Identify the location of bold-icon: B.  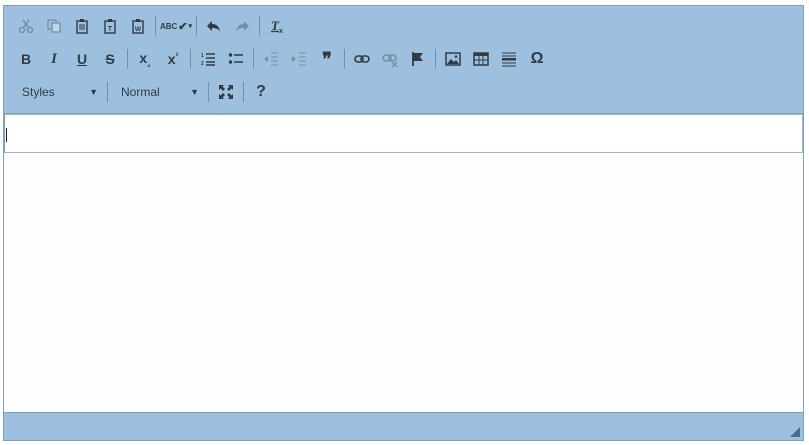
(26, 59).